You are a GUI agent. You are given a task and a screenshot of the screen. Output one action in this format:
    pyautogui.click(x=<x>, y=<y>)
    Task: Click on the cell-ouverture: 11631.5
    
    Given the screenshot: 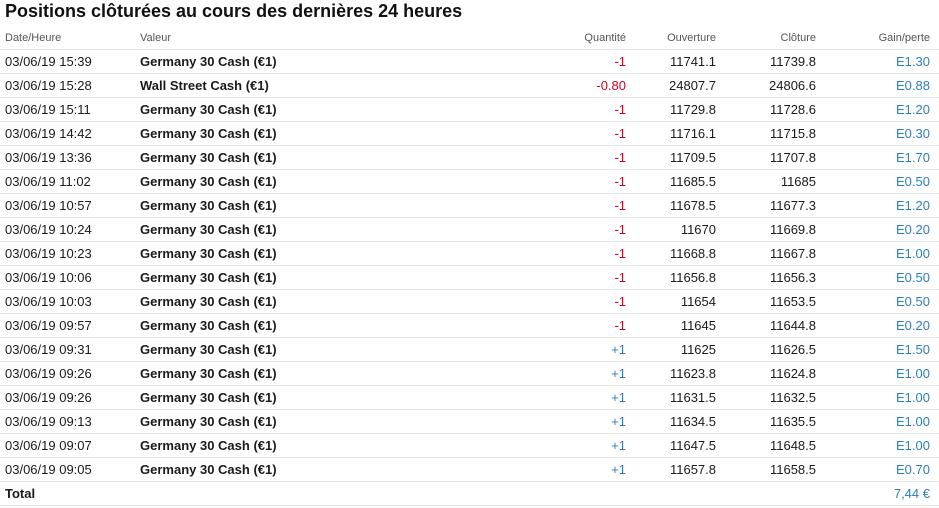 What is the action you would take?
    pyautogui.click(x=671, y=397)
    